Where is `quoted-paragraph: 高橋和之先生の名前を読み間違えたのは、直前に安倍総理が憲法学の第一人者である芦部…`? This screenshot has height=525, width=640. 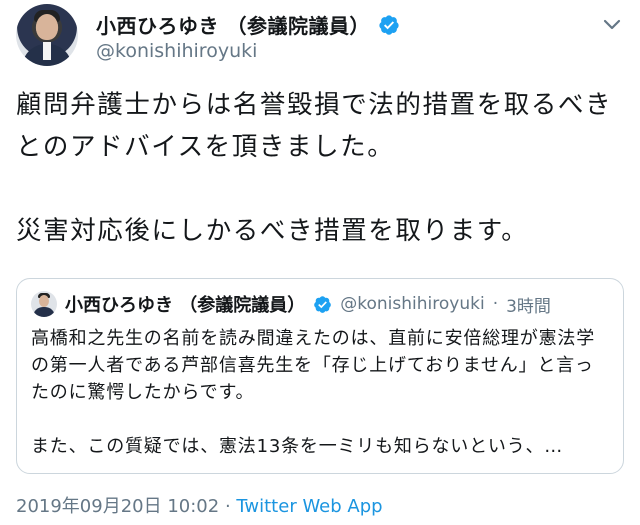 quoted-paragraph: 高橋和之先生の名前を読み間違えたのは、直前に安倍総理が憲法学の第一人者である芦部… is located at coordinates (313, 365).